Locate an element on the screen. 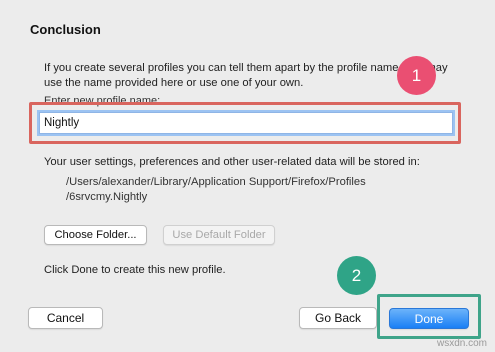 The height and width of the screenshot is (352, 495). profile-path-line-2: /6srvcmy.Nightly is located at coordinates (107, 197).